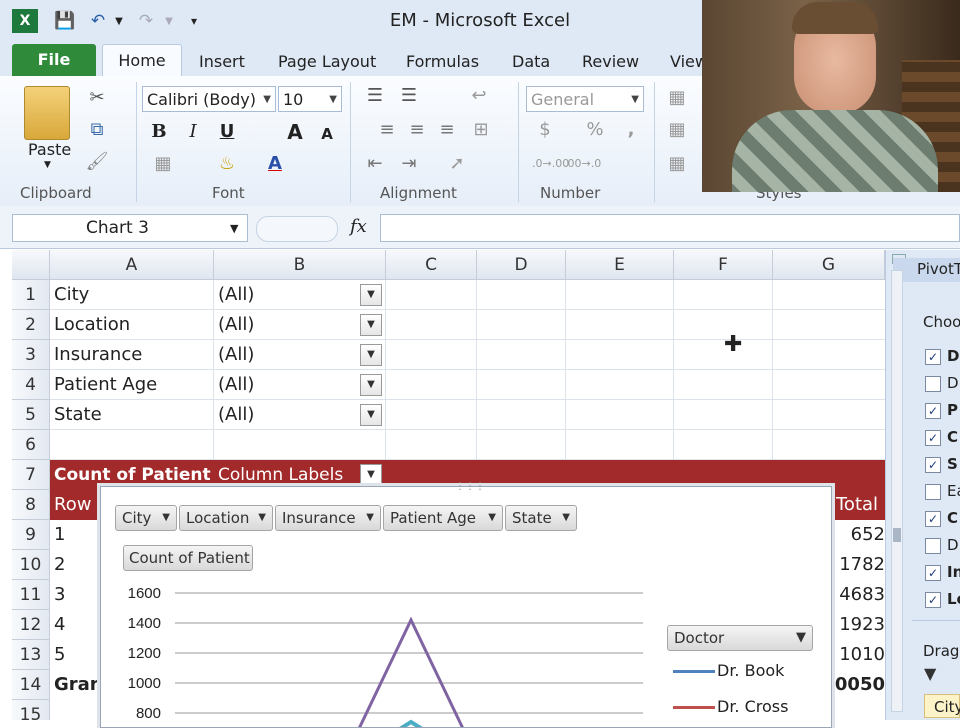  What do you see at coordinates (371, 415) in the screenshot?
I see `filter-dropdown-state: ▼` at bounding box center [371, 415].